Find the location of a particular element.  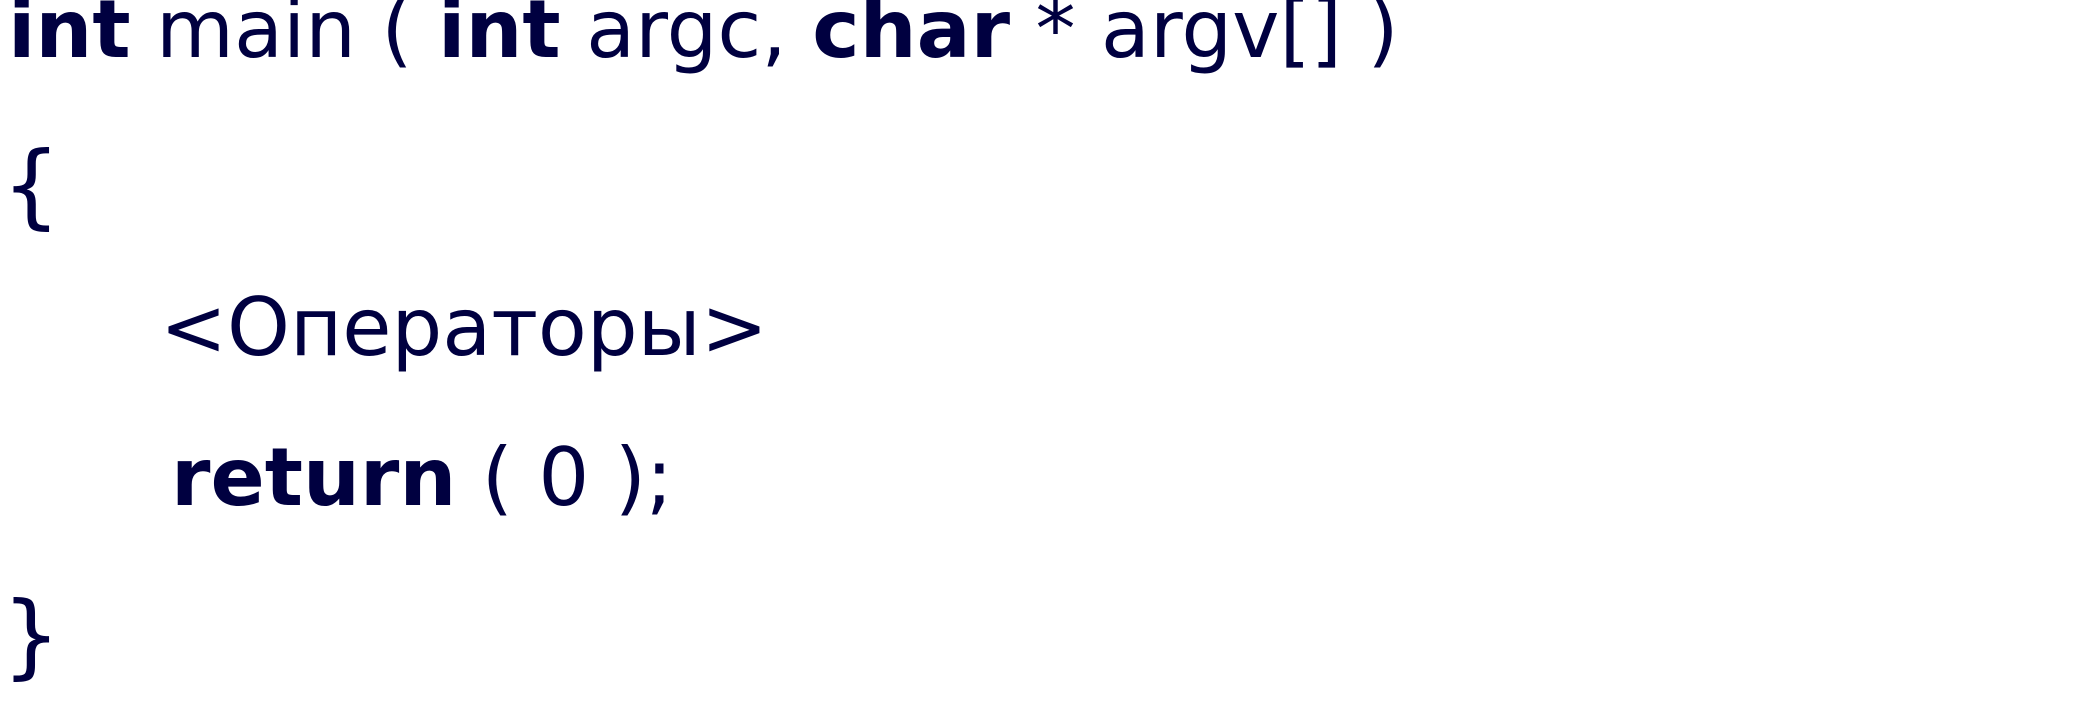

keyword-char: char is located at coordinates (911, 38).